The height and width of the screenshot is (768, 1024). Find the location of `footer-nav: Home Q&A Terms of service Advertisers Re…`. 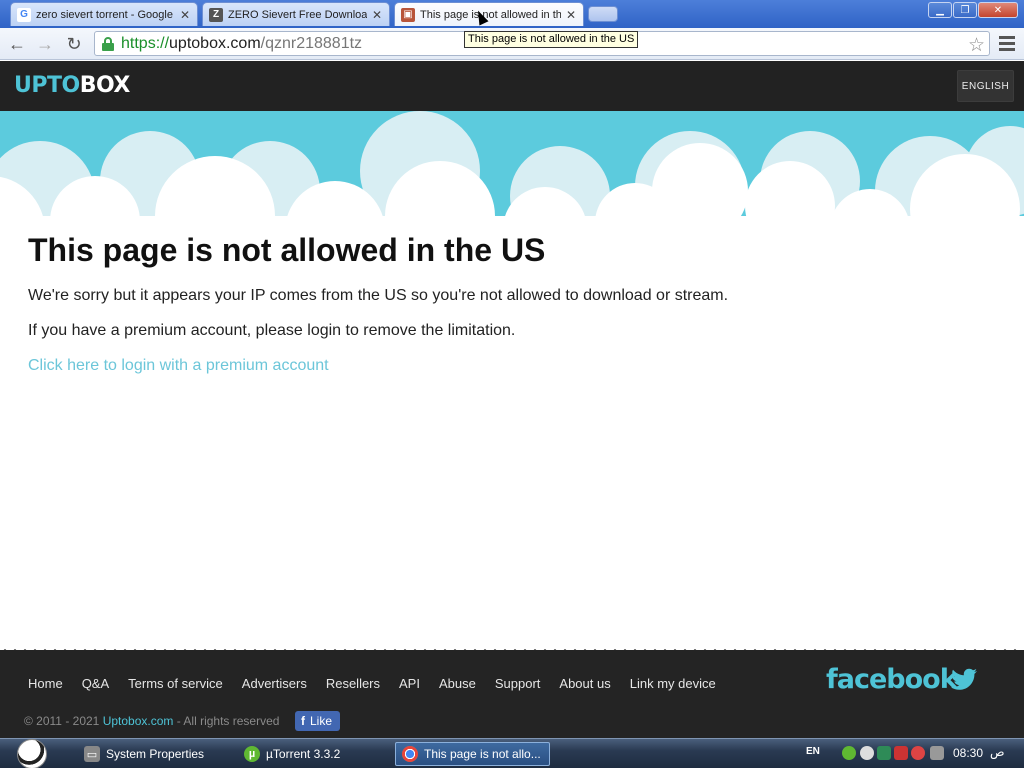

footer-nav: Home Q&A Terms of service Advertisers Re… is located at coordinates (381, 683).